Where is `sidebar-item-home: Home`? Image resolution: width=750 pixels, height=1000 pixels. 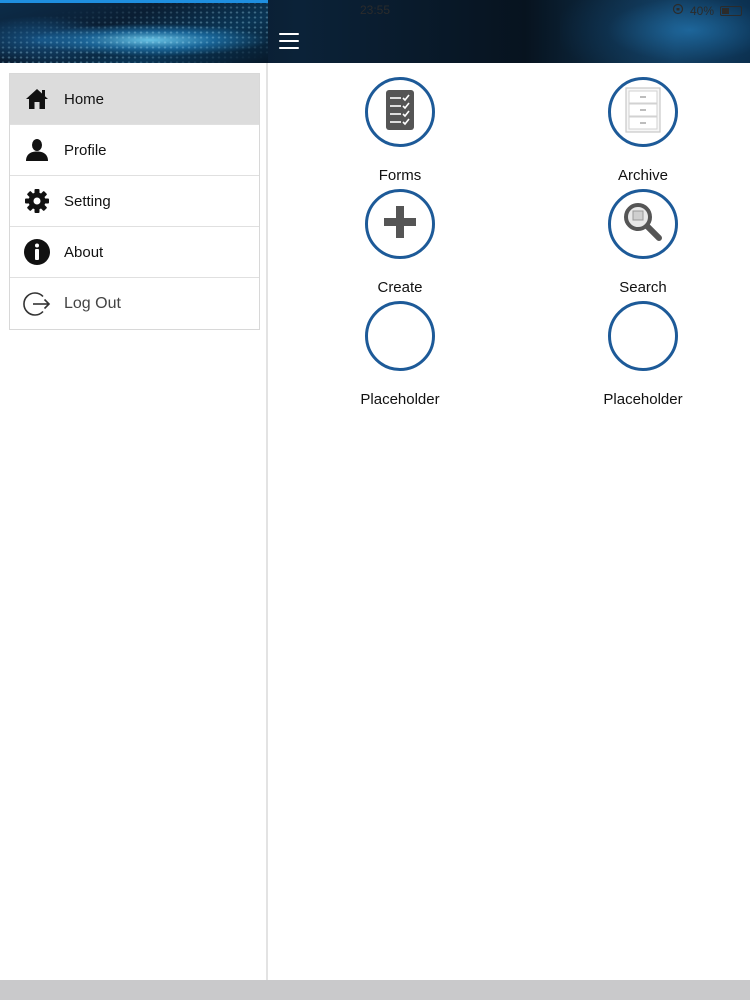 sidebar-item-home: Home is located at coordinates (134, 99).